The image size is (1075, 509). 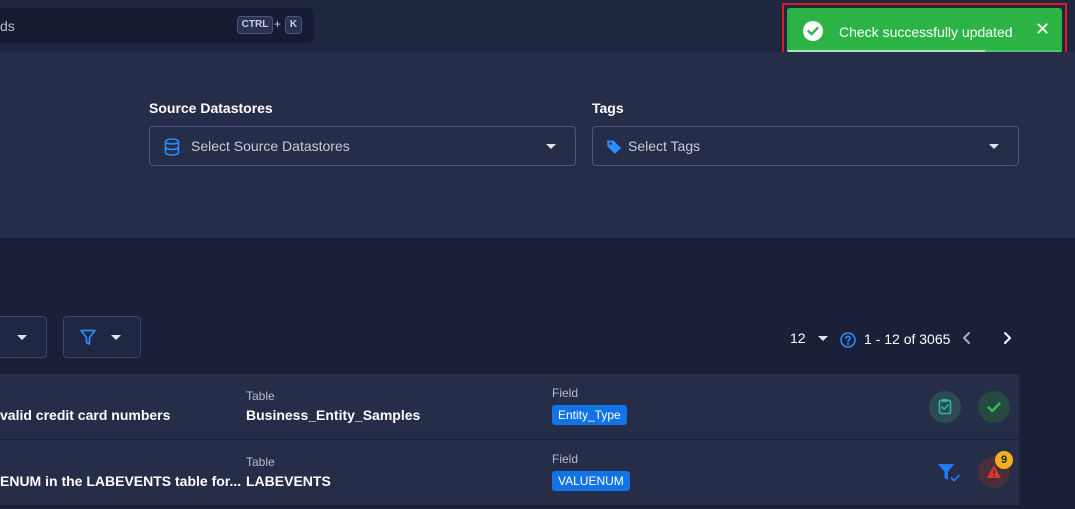 I want to click on field-chip: VALUENUM, so click(x=591, y=481).